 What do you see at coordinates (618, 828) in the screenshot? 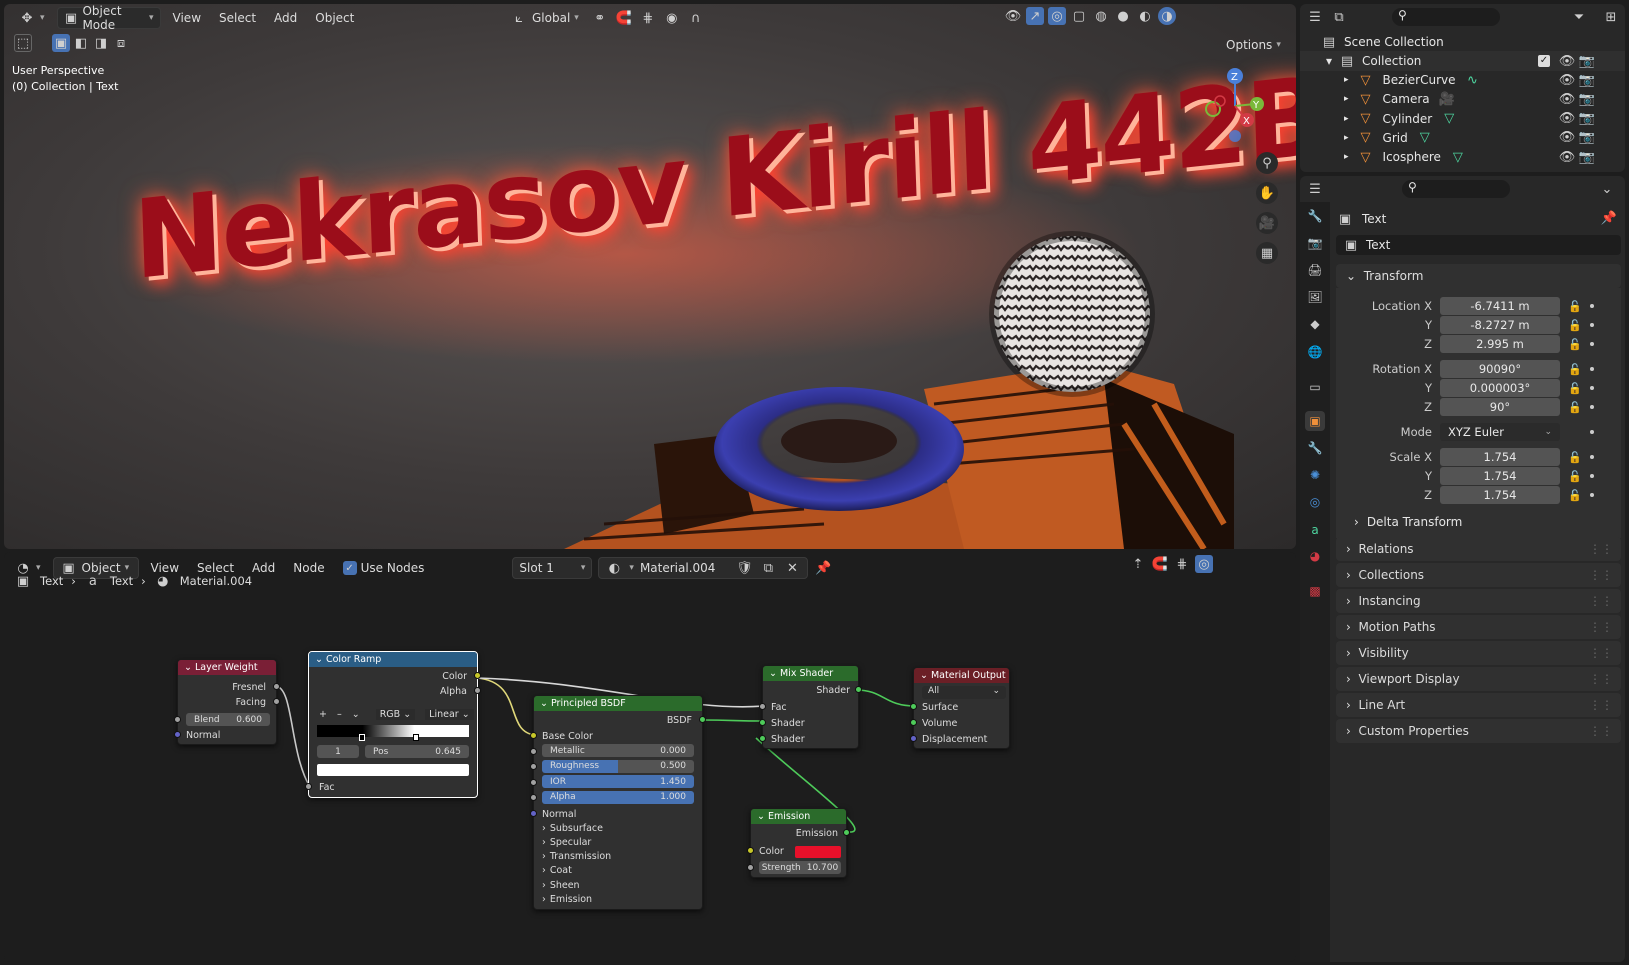
I see `bsdf-section-subsurface: › Subsurface` at bounding box center [618, 828].